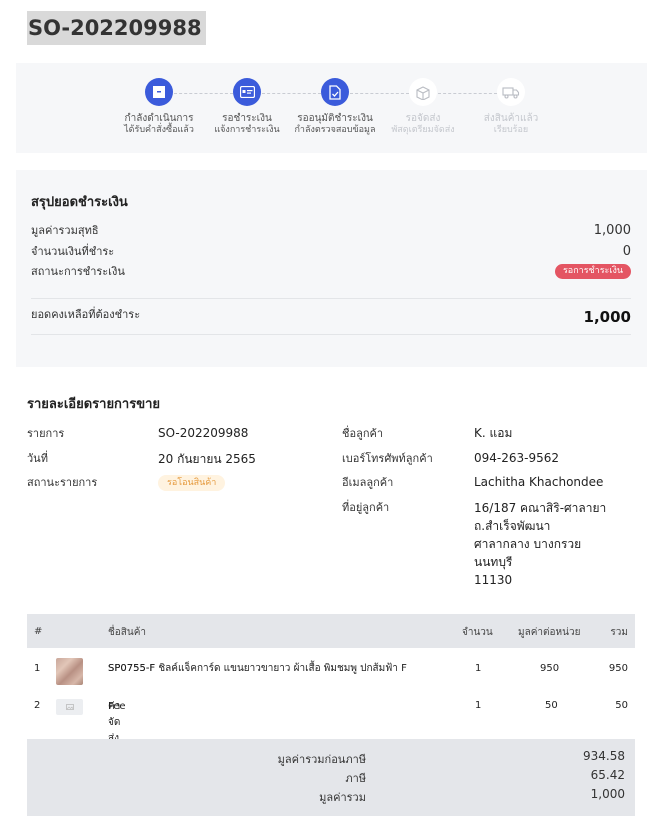  What do you see at coordinates (331, 721) in the screenshot?
I see `table-row: 2 ค่าจัดส่ง Fee 1 50 50` at bounding box center [331, 721].